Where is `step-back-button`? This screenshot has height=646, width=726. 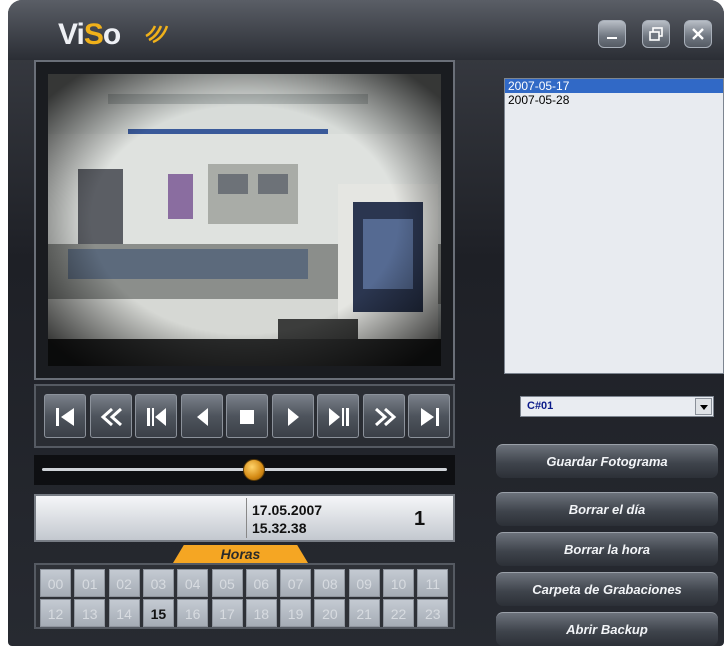 step-back-button is located at coordinates (156, 416).